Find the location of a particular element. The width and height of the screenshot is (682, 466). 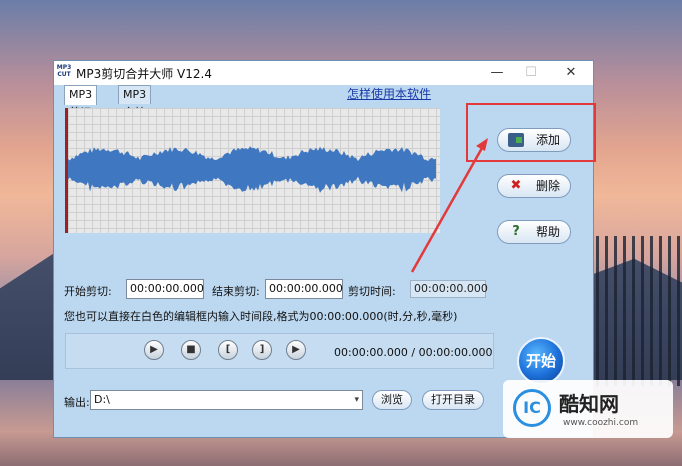

watermark-url: www.coozhi.com is located at coordinates (601, 423).